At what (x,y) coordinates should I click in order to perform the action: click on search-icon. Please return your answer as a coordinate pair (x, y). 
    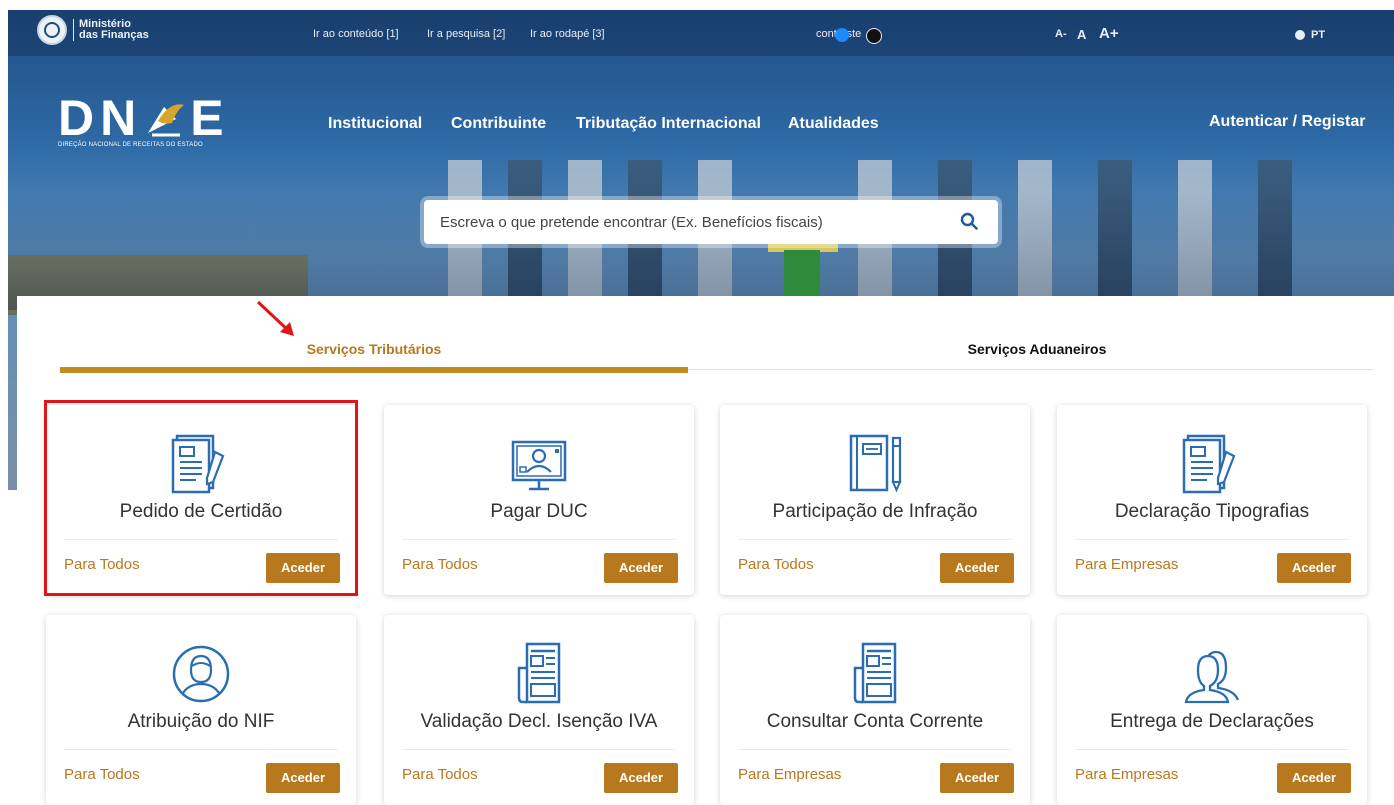
    Looking at the image, I should click on (969, 221).